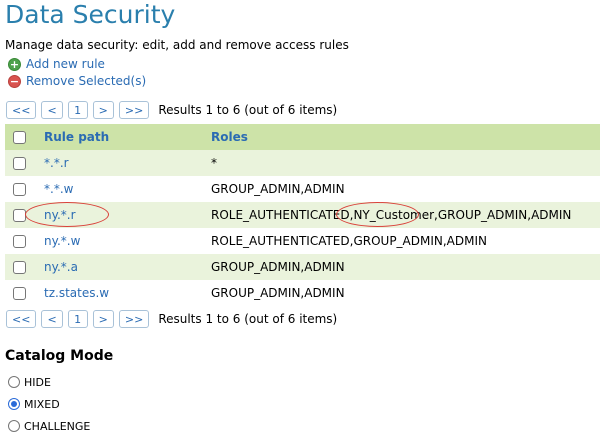 The width and height of the screenshot is (600, 442). I want to click on page-title: Data Security, so click(90, 14).